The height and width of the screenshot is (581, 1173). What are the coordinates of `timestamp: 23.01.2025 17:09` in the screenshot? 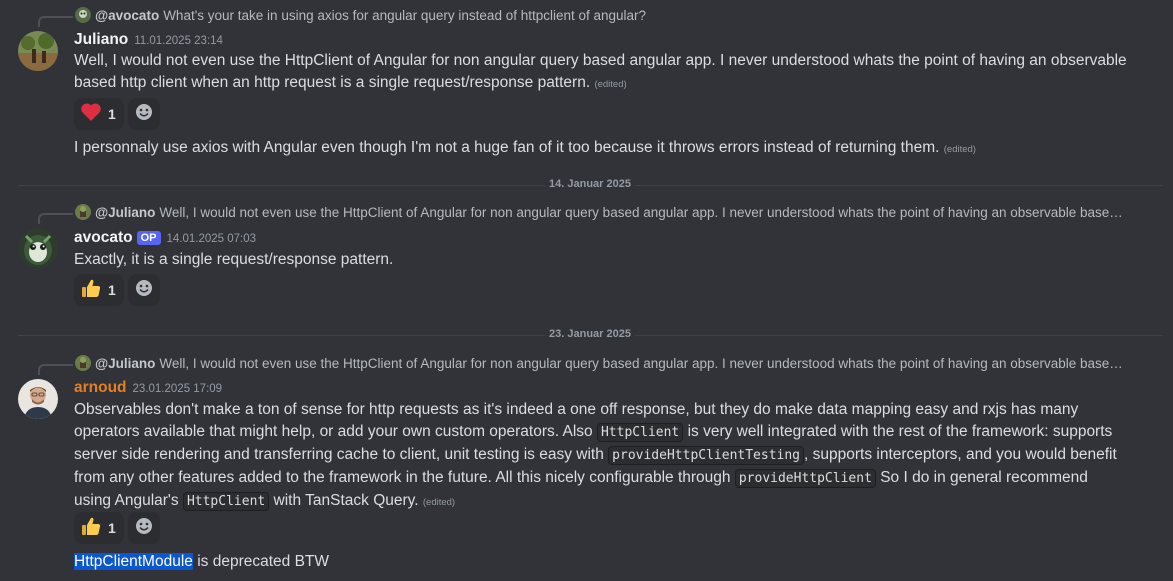 It's located at (177, 389).